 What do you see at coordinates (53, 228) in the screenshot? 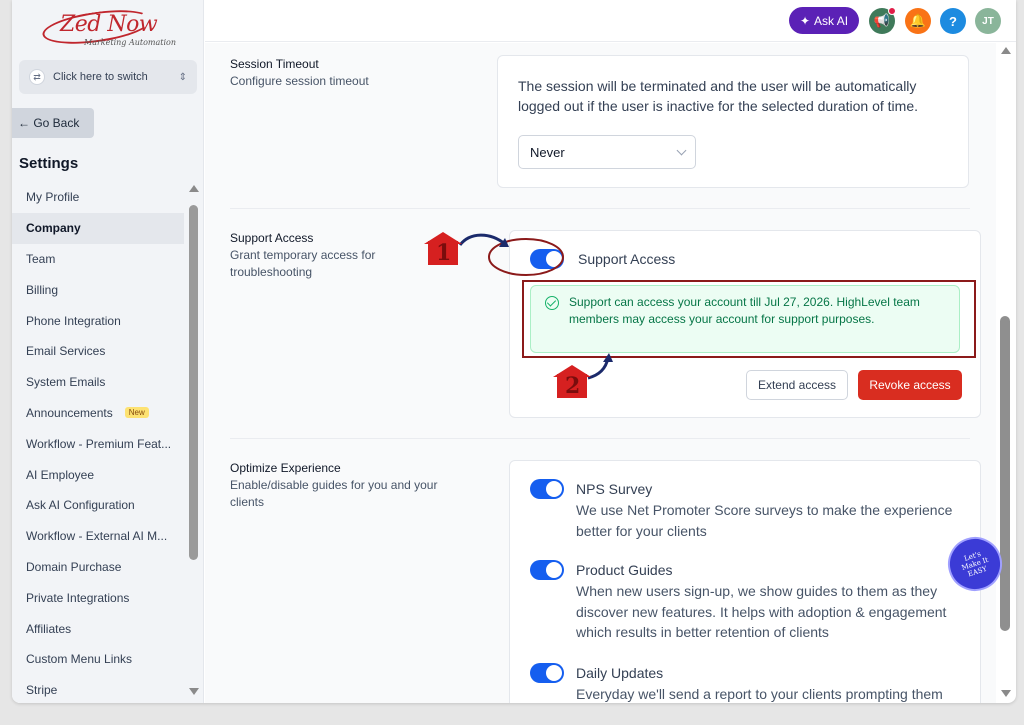
I see `sidebar-item-label: Company` at bounding box center [53, 228].